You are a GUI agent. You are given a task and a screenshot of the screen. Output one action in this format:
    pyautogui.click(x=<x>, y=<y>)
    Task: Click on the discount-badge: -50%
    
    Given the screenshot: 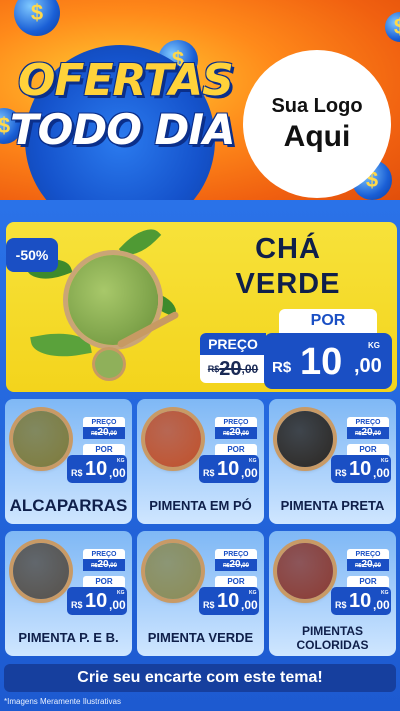 What is the action you would take?
    pyautogui.click(x=32, y=255)
    